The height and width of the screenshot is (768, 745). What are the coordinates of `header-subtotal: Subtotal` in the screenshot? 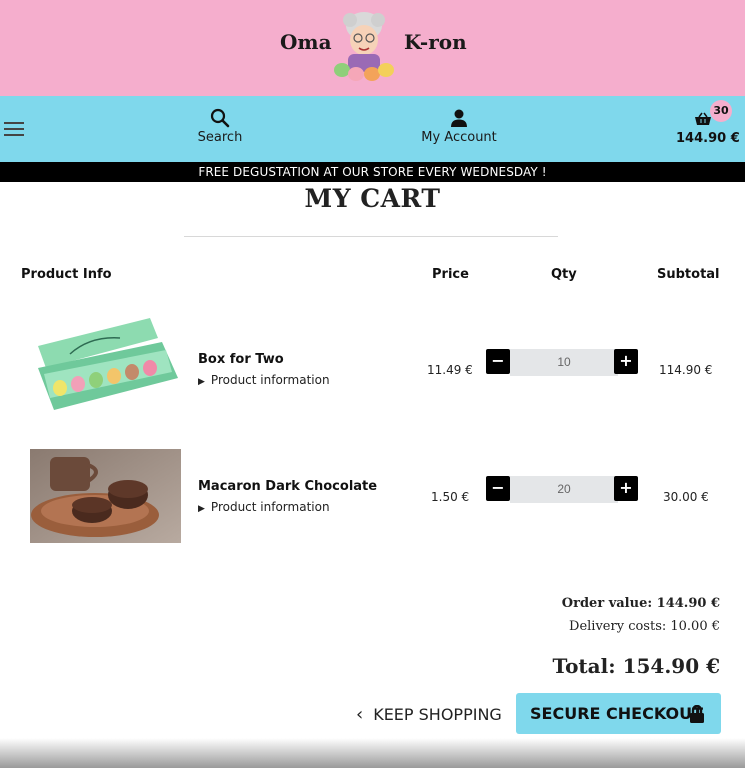 It's located at (688, 274).